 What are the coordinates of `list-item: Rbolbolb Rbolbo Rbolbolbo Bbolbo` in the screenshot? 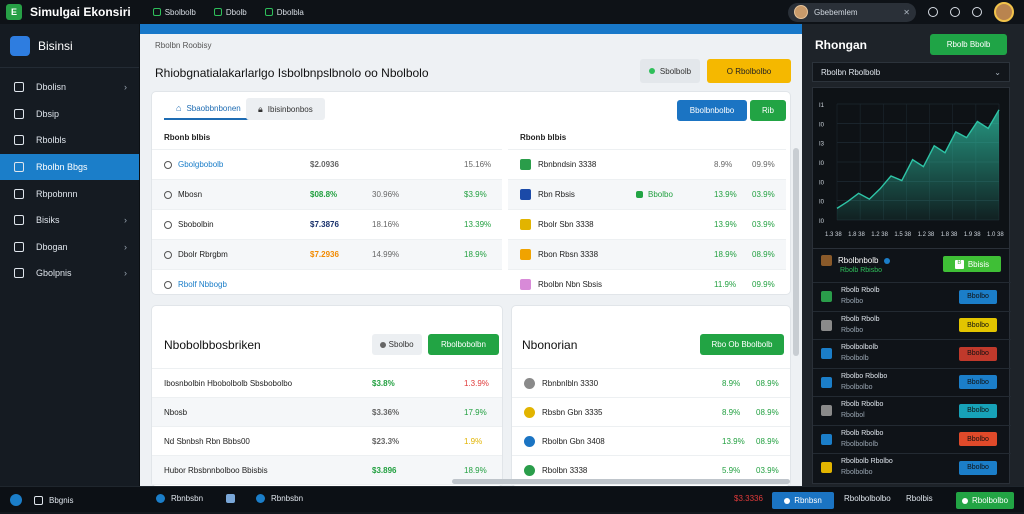 It's located at (912, 467).